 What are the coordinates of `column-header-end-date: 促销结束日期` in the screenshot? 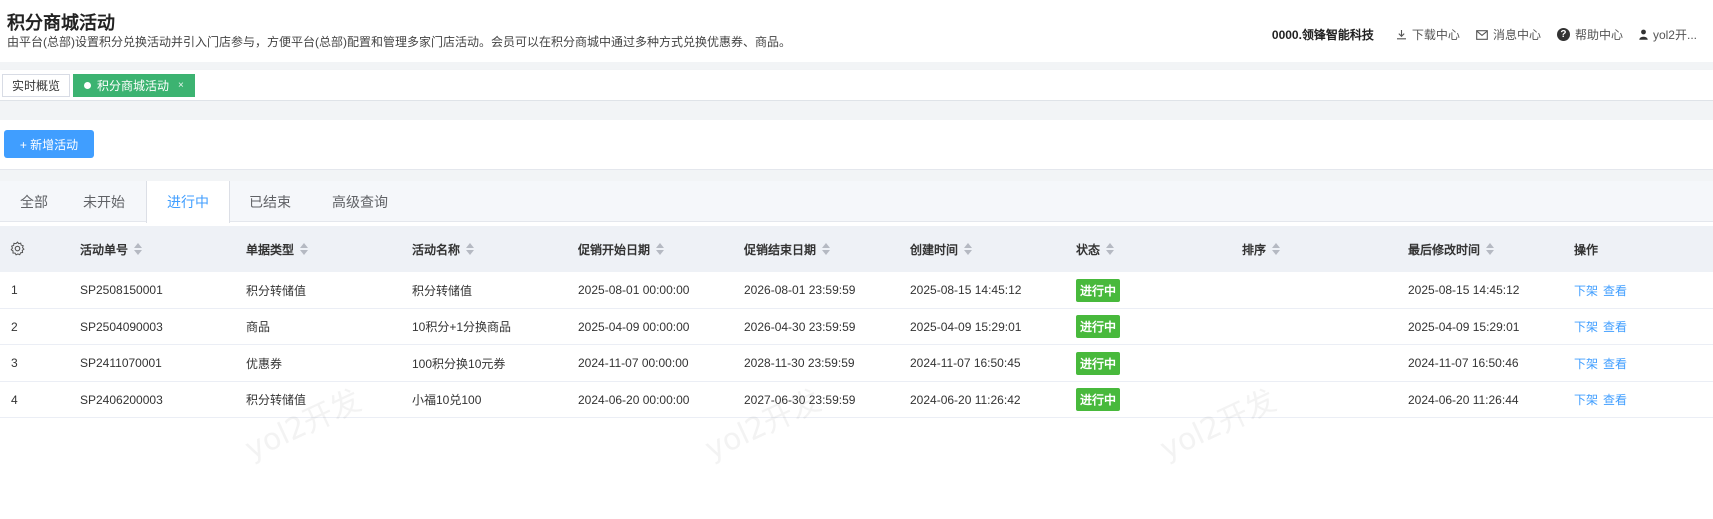 It's located at (787, 249).